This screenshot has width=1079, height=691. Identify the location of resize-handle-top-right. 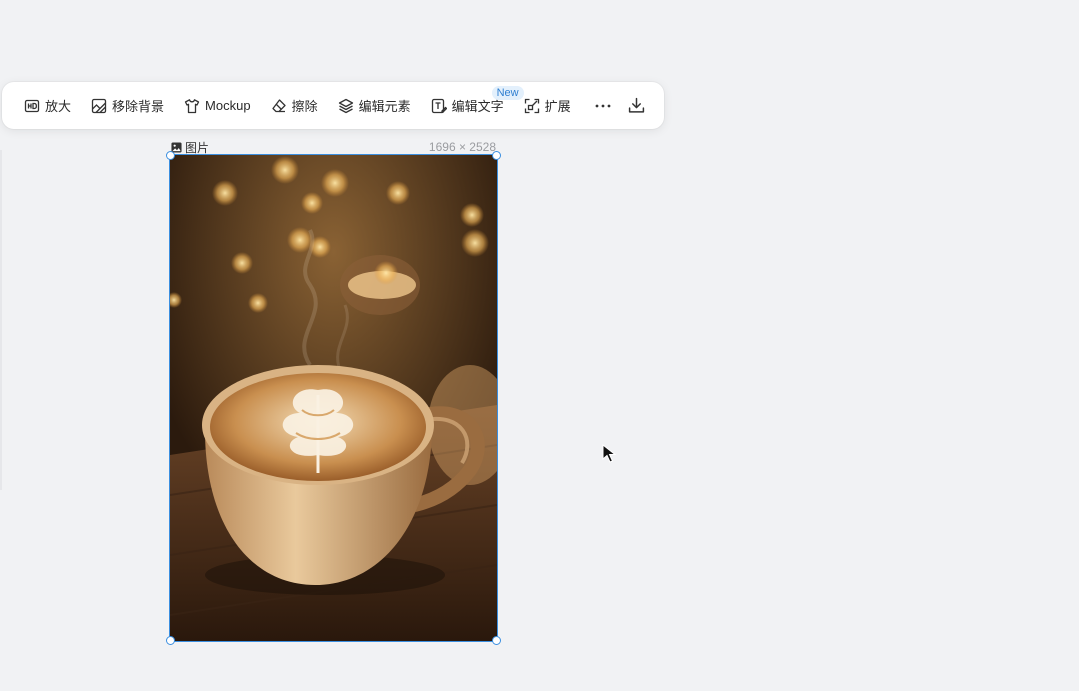
(496, 155).